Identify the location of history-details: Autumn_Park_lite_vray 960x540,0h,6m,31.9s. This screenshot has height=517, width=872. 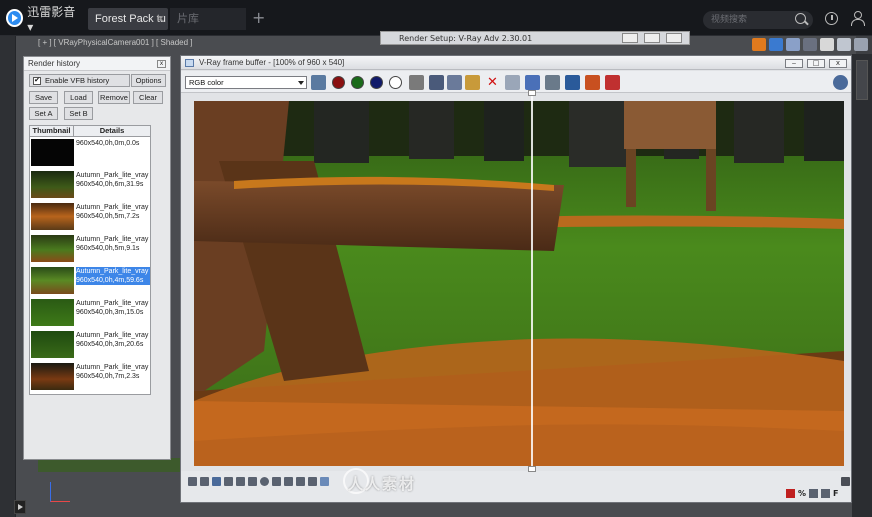
(112, 180).